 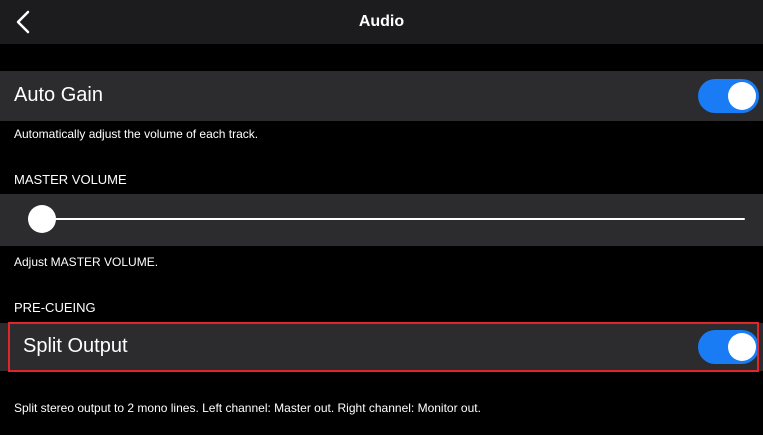 I want to click on navigation-bar: Audio, so click(x=381, y=22).